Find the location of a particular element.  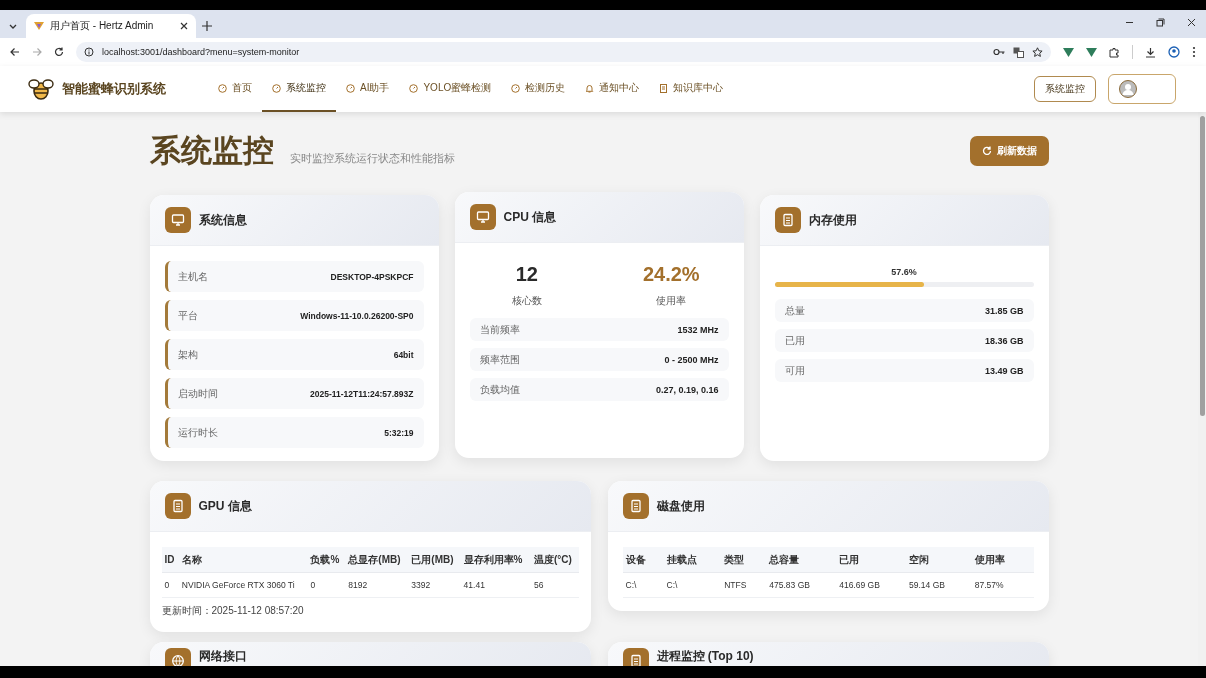

menu-icon is located at coordinates (1194, 52).